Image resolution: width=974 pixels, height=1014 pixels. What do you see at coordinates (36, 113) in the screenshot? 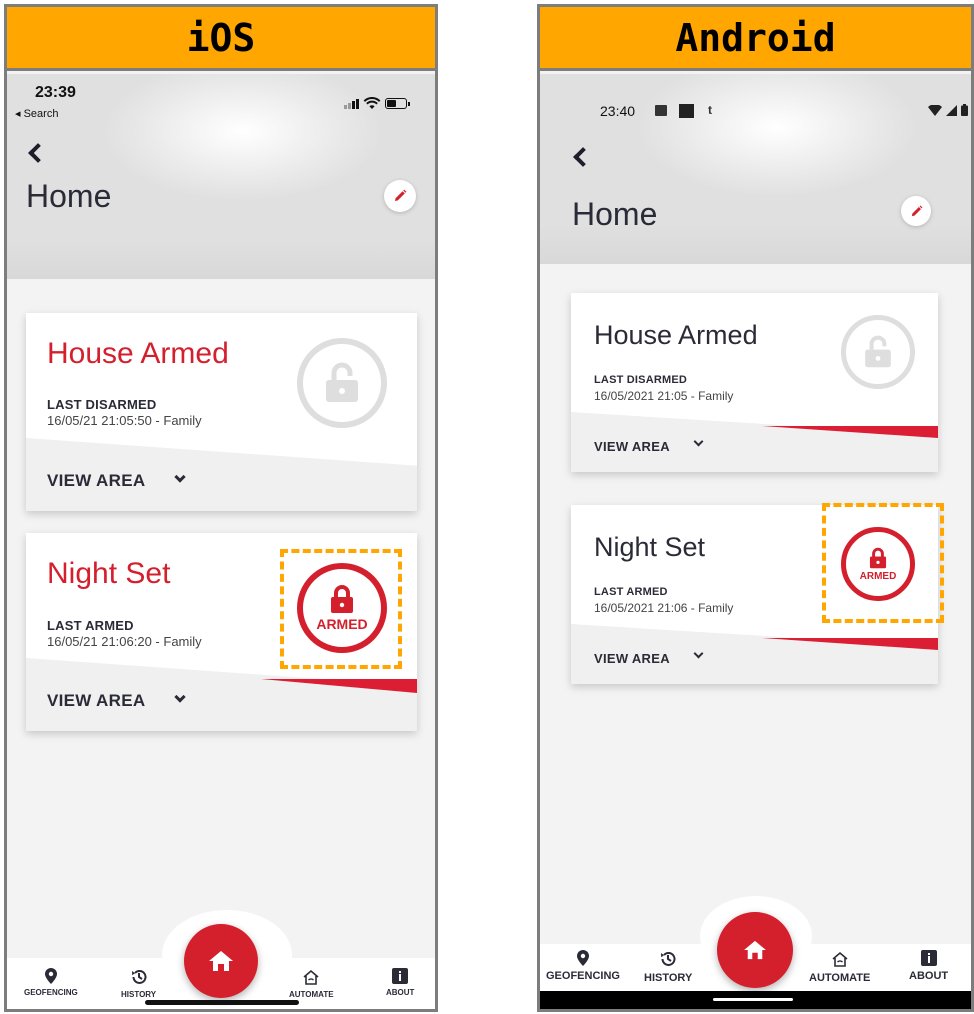
I see `back-to-app-link: ◂ Search` at bounding box center [36, 113].